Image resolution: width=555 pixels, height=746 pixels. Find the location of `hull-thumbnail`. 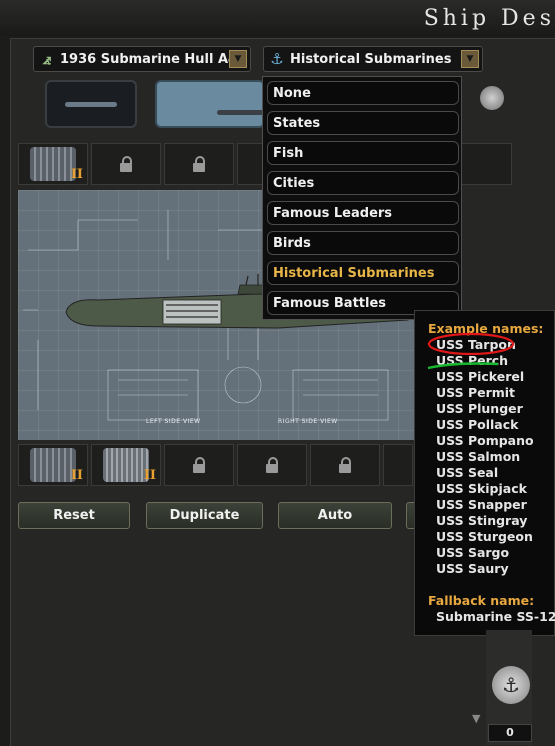

hull-thumbnail is located at coordinates (91, 104).